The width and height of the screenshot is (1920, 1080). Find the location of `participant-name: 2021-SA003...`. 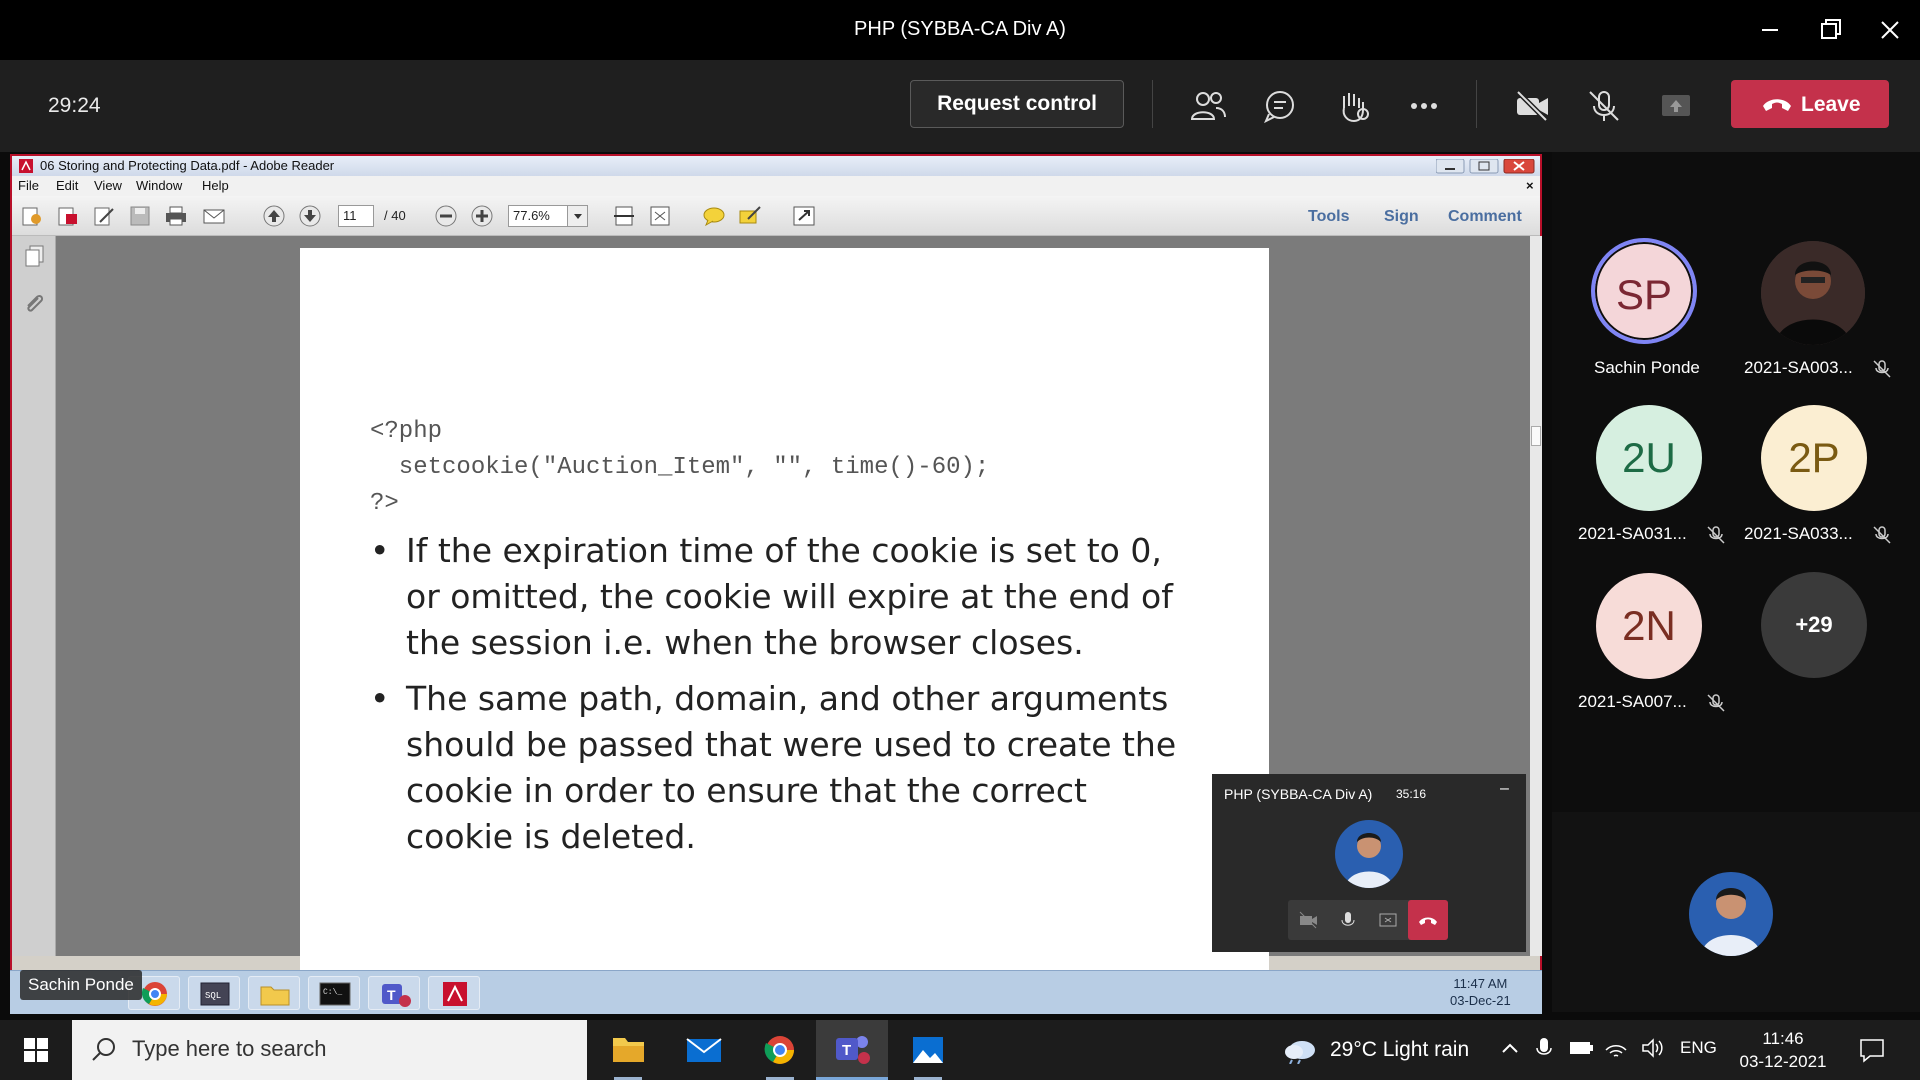

participant-name: 2021-SA003... is located at coordinates (1798, 367).